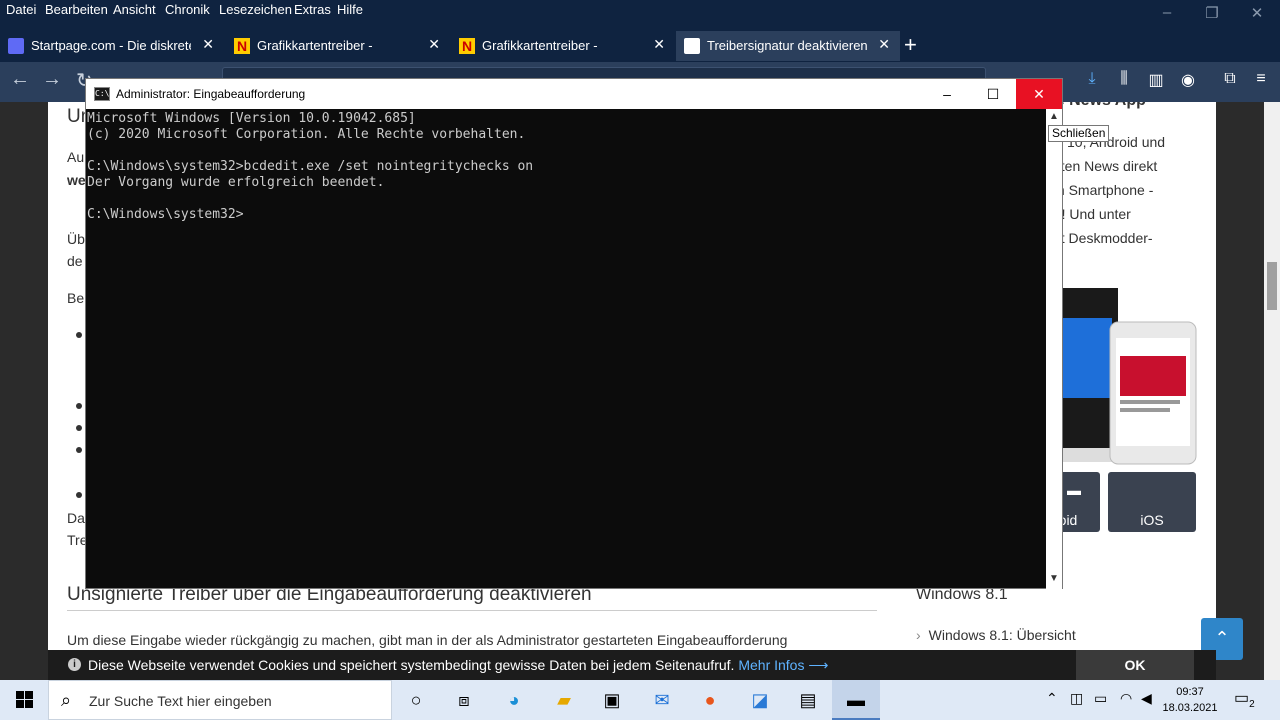 Image resolution: width=1280 pixels, height=720 pixels. Describe the element at coordinates (1188, 81) in the screenshot. I see `account-icon: ◉` at that location.